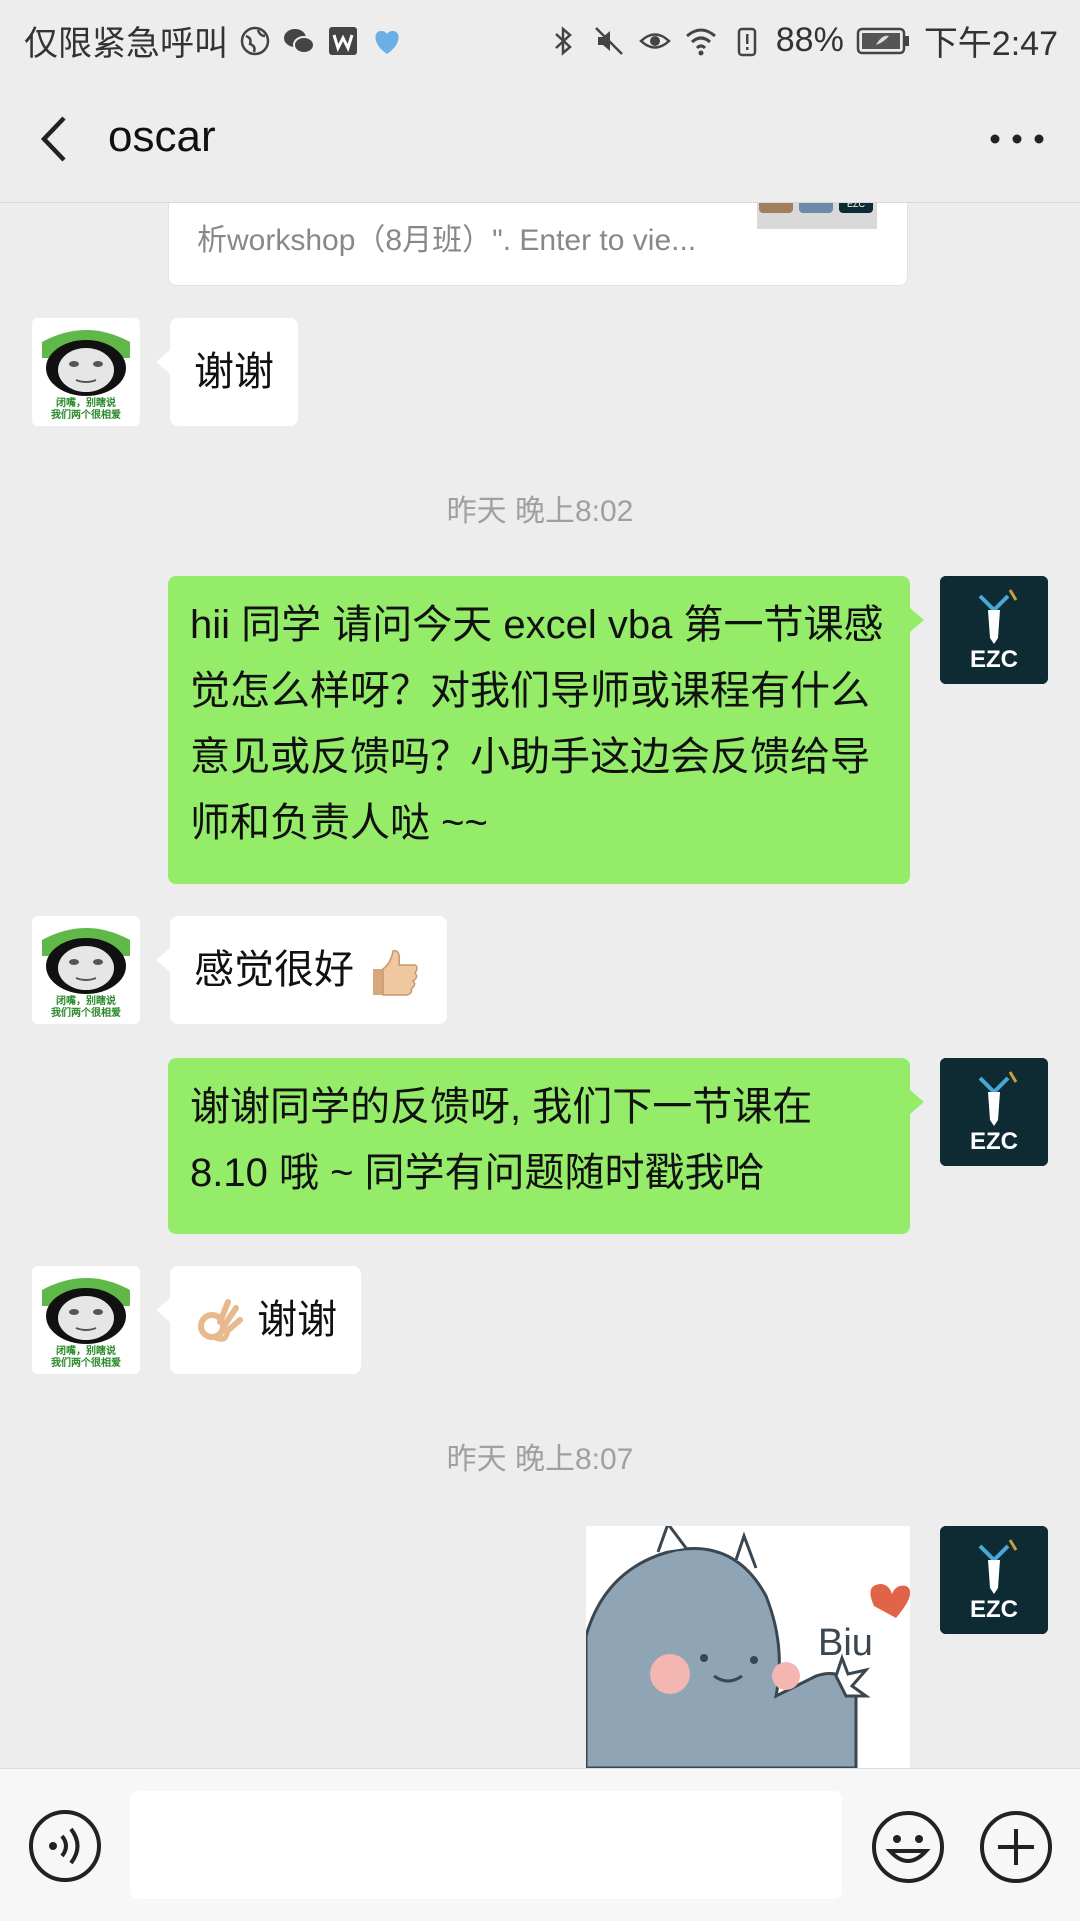 This screenshot has width=1080, height=1921. What do you see at coordinates (387, 42) in the screenshot?
I see `heart-app-icon` at bounding box center [387, 42].